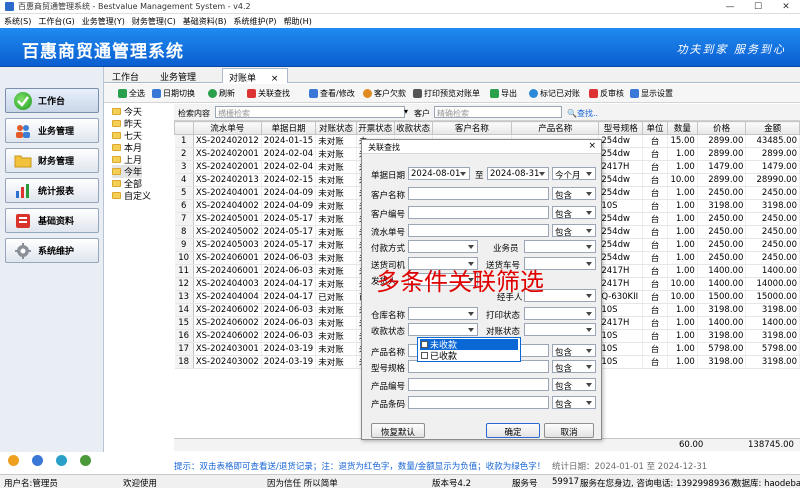 Image resolution: width=800 pixels, height=489 pixels. Describe the element at coordinates (154, 21) in the screenshot. I see `menu-finance: 财务管理(C)` at that location.